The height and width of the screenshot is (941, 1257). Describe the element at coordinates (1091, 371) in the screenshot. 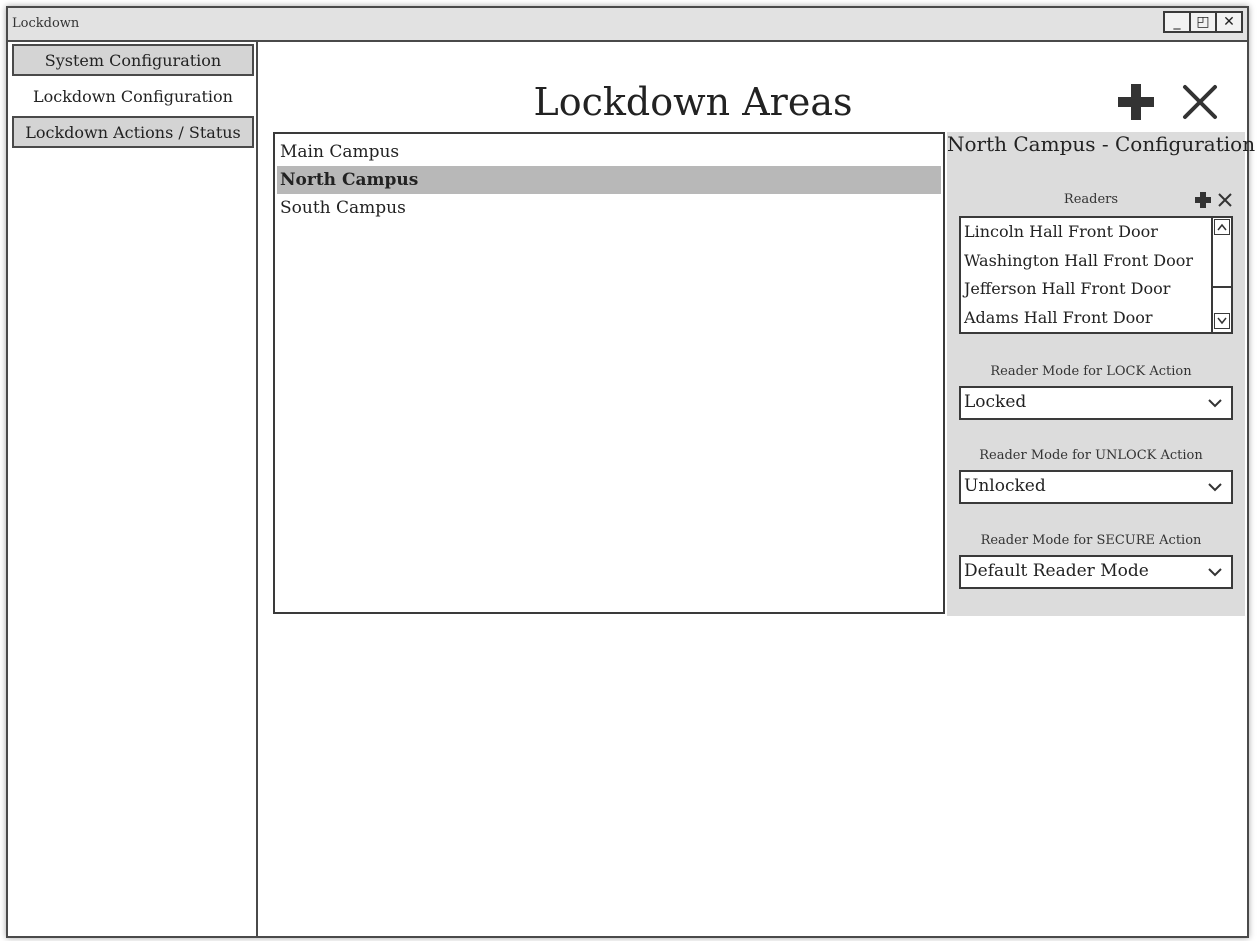

I see `lock-mode-label: Reader Mode for LOCK Action` at that location.